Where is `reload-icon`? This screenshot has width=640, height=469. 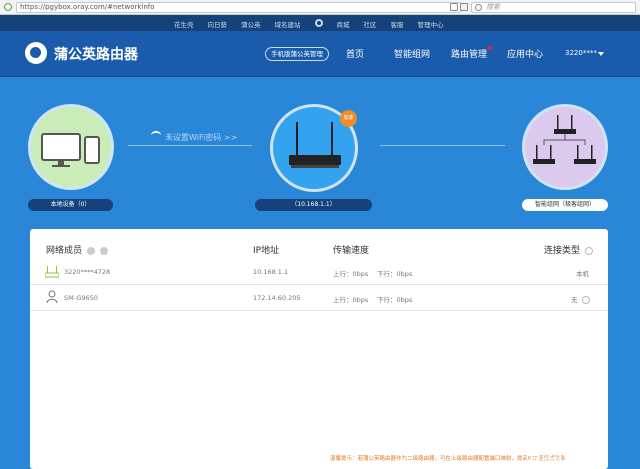 reload-icon is located at coordinates (464, 7).